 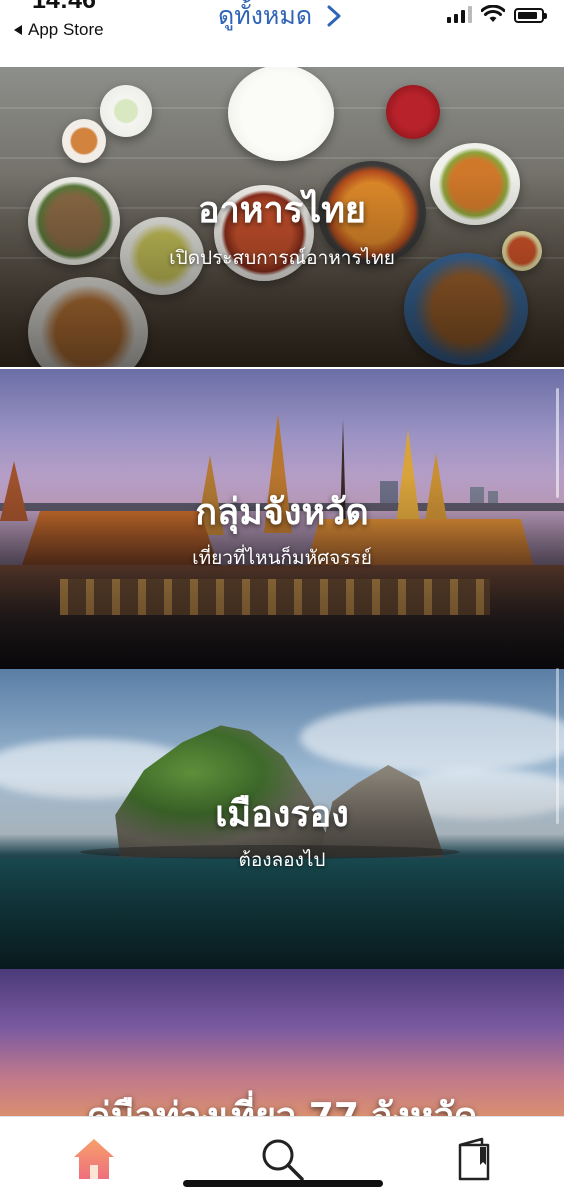 I want to click on scrollbar-secondary, so click(x=557, y=746).